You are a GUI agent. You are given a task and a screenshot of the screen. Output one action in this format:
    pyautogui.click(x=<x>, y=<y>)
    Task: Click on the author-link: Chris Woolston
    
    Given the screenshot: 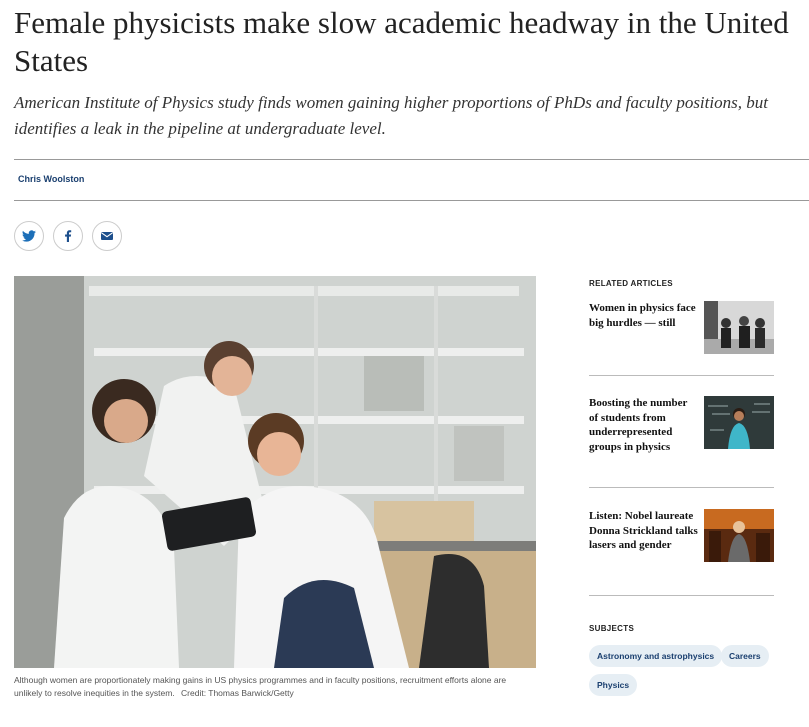 What is the action you would take?
    pyautogui.click(x=51, y=179)
    